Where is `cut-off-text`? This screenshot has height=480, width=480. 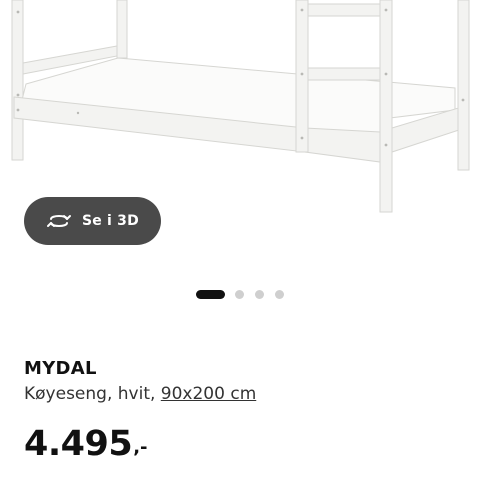 cut-off-text is located at coordinates (79, 476).